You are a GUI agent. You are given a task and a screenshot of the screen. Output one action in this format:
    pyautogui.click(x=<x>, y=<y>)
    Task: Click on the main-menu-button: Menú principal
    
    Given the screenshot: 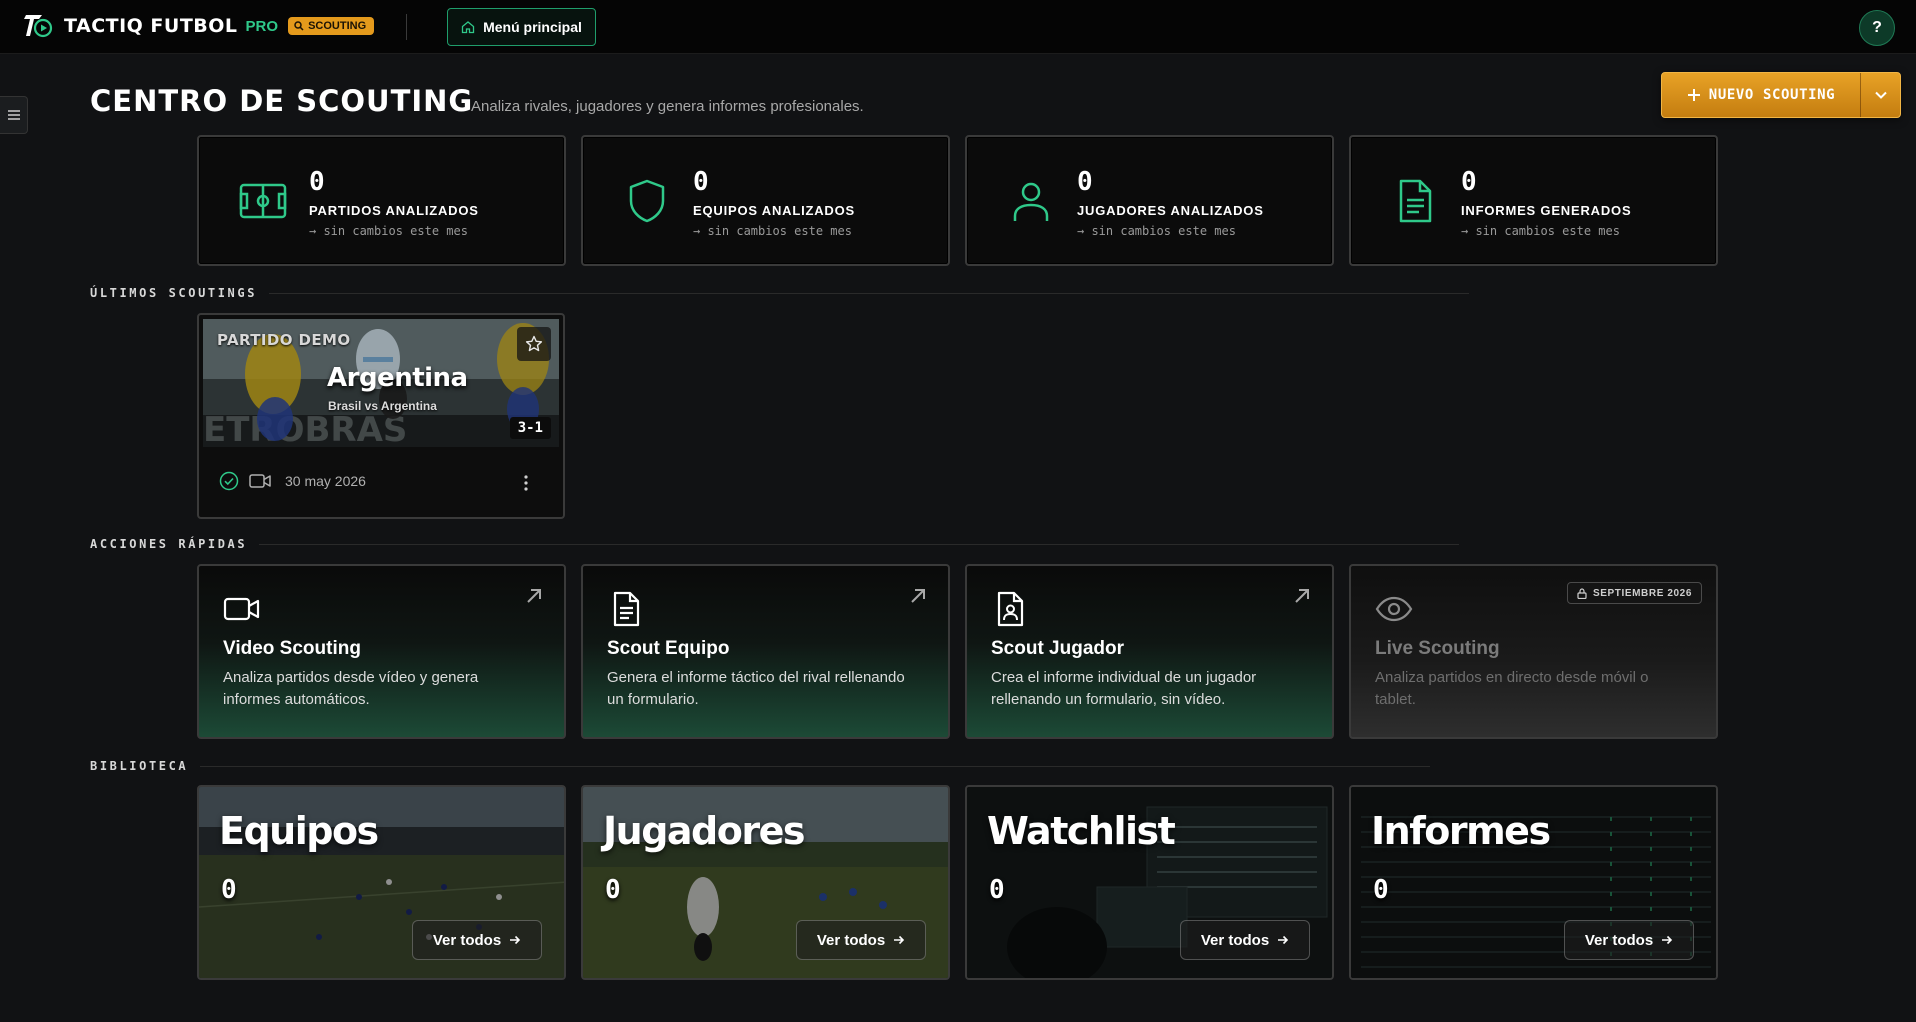 What is the action you would take?
    pyautogui.click(x=521, y=27)
    